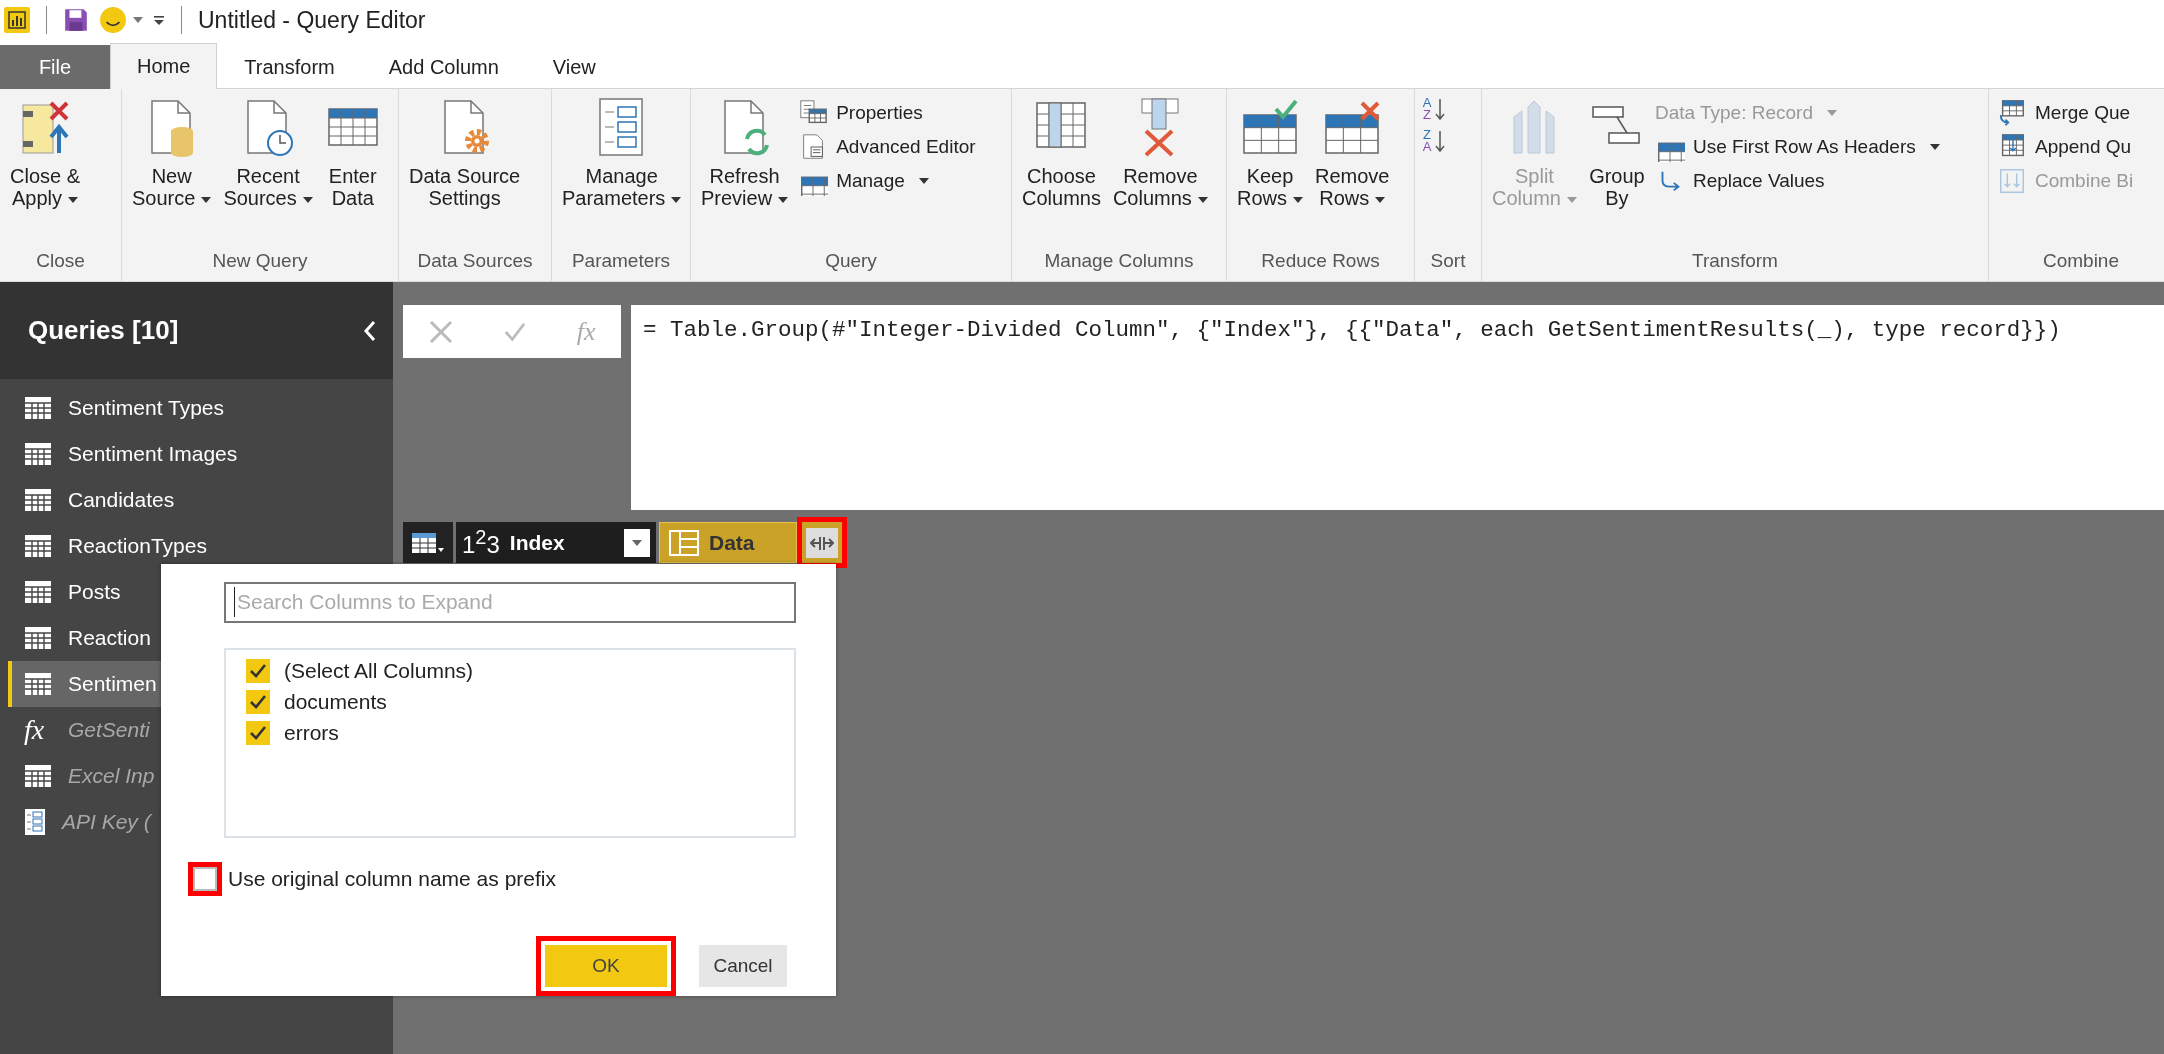  Describe the element at coordinates (481, 542) in the screenshot. I see `type-label: 1$^{2}$3` at that location.